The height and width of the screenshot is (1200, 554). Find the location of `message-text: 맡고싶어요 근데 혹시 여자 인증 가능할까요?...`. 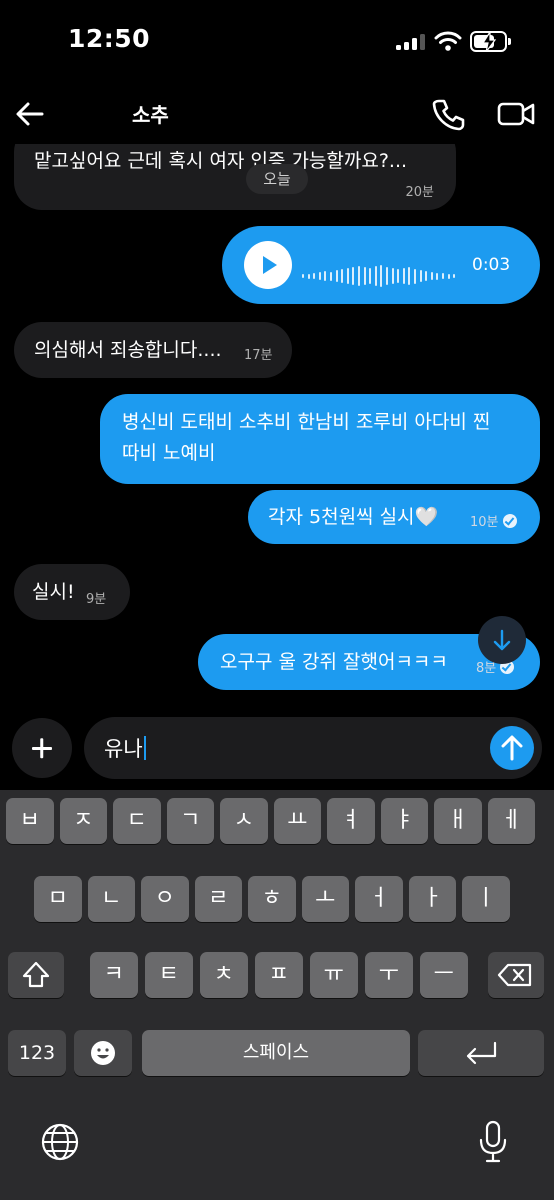

message-text: 맡고싶어요 근데 혹시 여자 인증 가능할까요?... is located at coordinates (221, 161).